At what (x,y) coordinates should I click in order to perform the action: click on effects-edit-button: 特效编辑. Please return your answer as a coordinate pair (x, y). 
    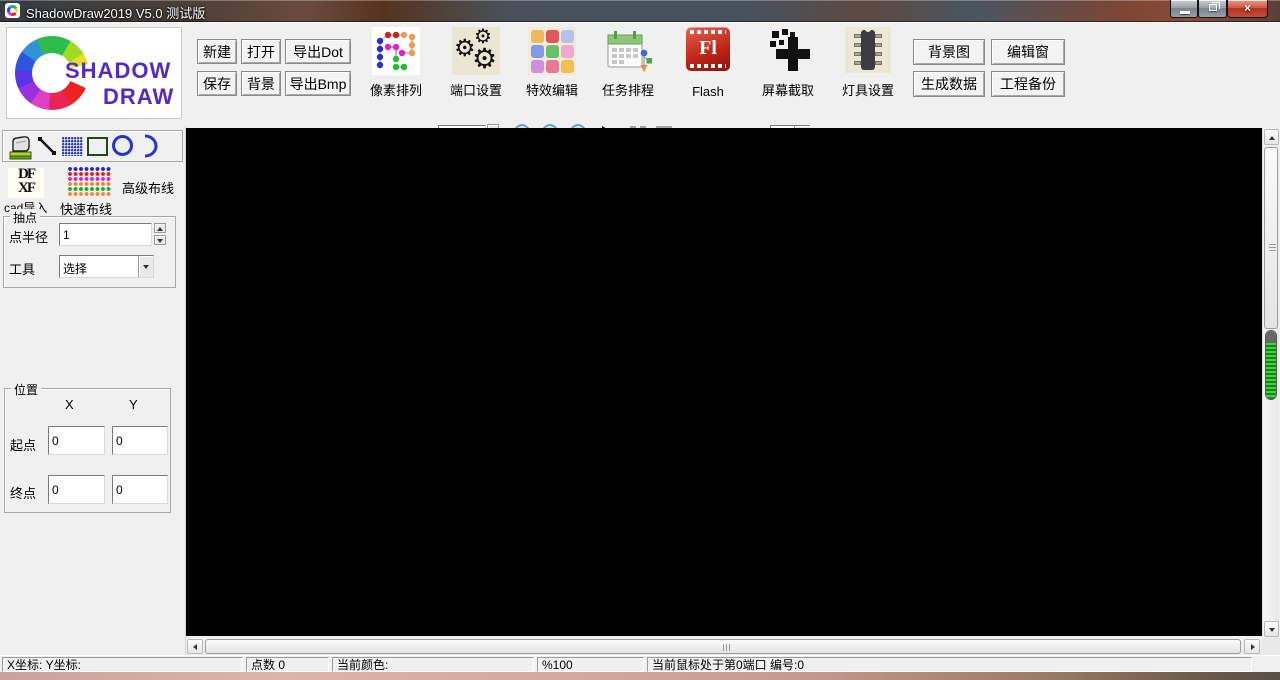
    Looking at the image, I should click on (552, 63).